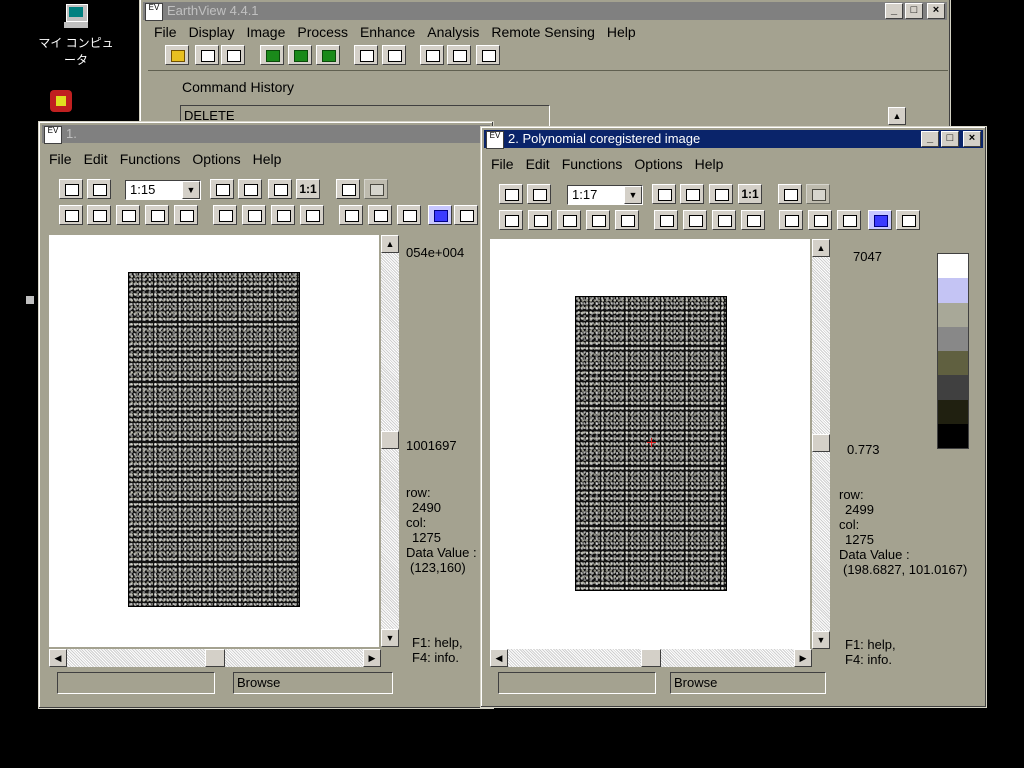 This screenshot has height=768, width=1024. What do you see at coordinates (96, 159) in the screenshot?
I see `window1-menu-edit: Edit` at bounding box center [96, 159].